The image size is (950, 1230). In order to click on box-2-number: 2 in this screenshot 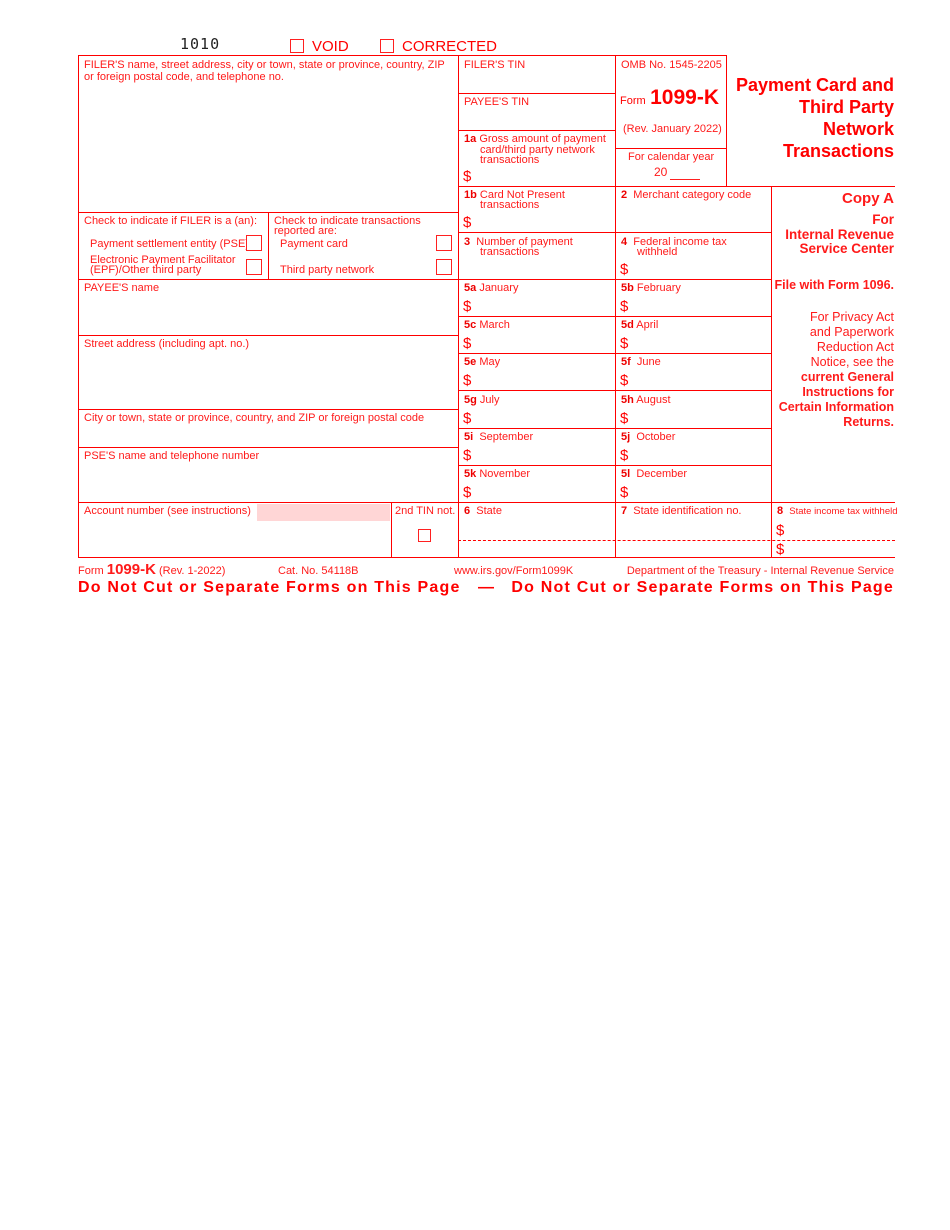, I will do `click(624, 195)`.